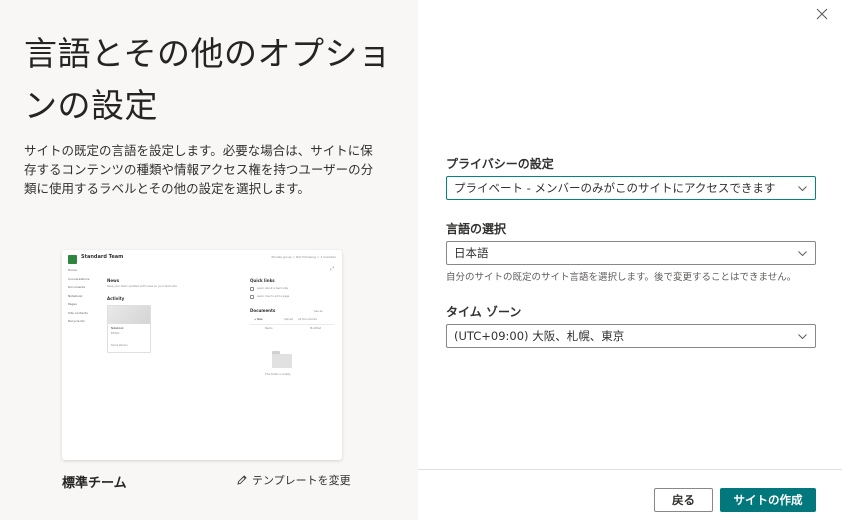 The image size is (842, 520). I want to click on language-label: 言語の選択, so click(476, 229).